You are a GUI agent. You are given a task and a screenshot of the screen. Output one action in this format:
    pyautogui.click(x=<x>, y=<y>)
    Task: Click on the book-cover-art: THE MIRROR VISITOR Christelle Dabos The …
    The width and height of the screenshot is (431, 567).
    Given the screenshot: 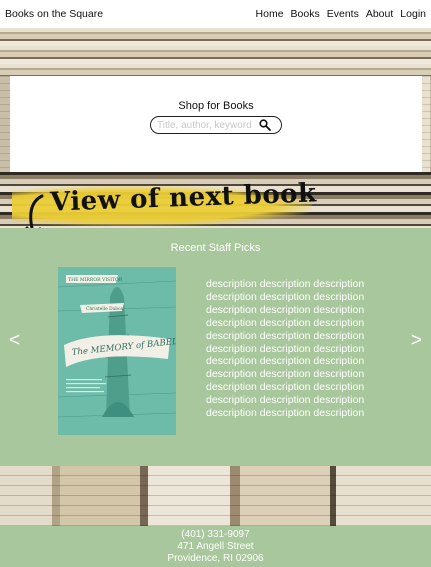 What is the action you would take?
    pyautogui.click(x=117, y=351)
    